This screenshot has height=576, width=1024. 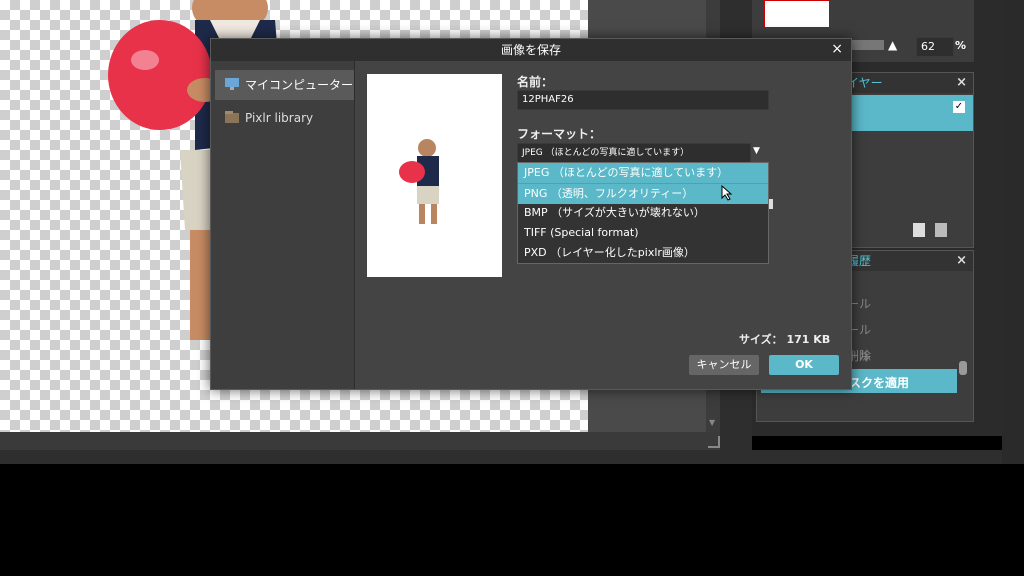 I want to click on location-label: Pixlr library, so click(x=279, y=118).